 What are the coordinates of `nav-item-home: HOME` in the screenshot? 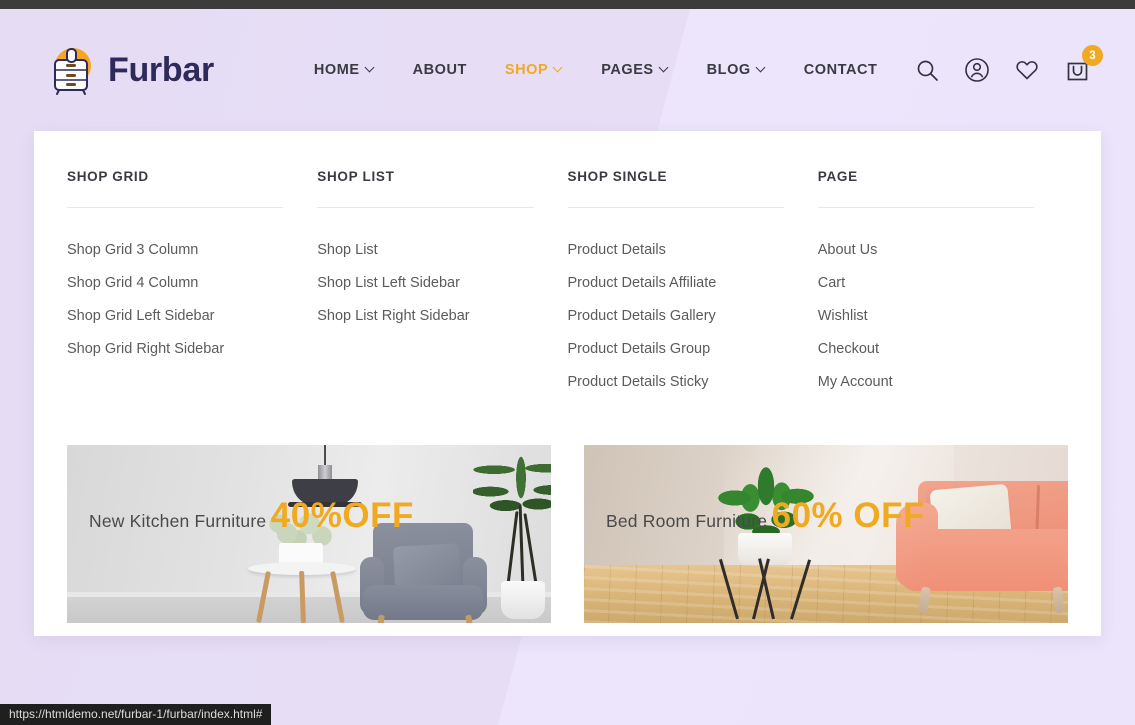 It's located at (344, 70).